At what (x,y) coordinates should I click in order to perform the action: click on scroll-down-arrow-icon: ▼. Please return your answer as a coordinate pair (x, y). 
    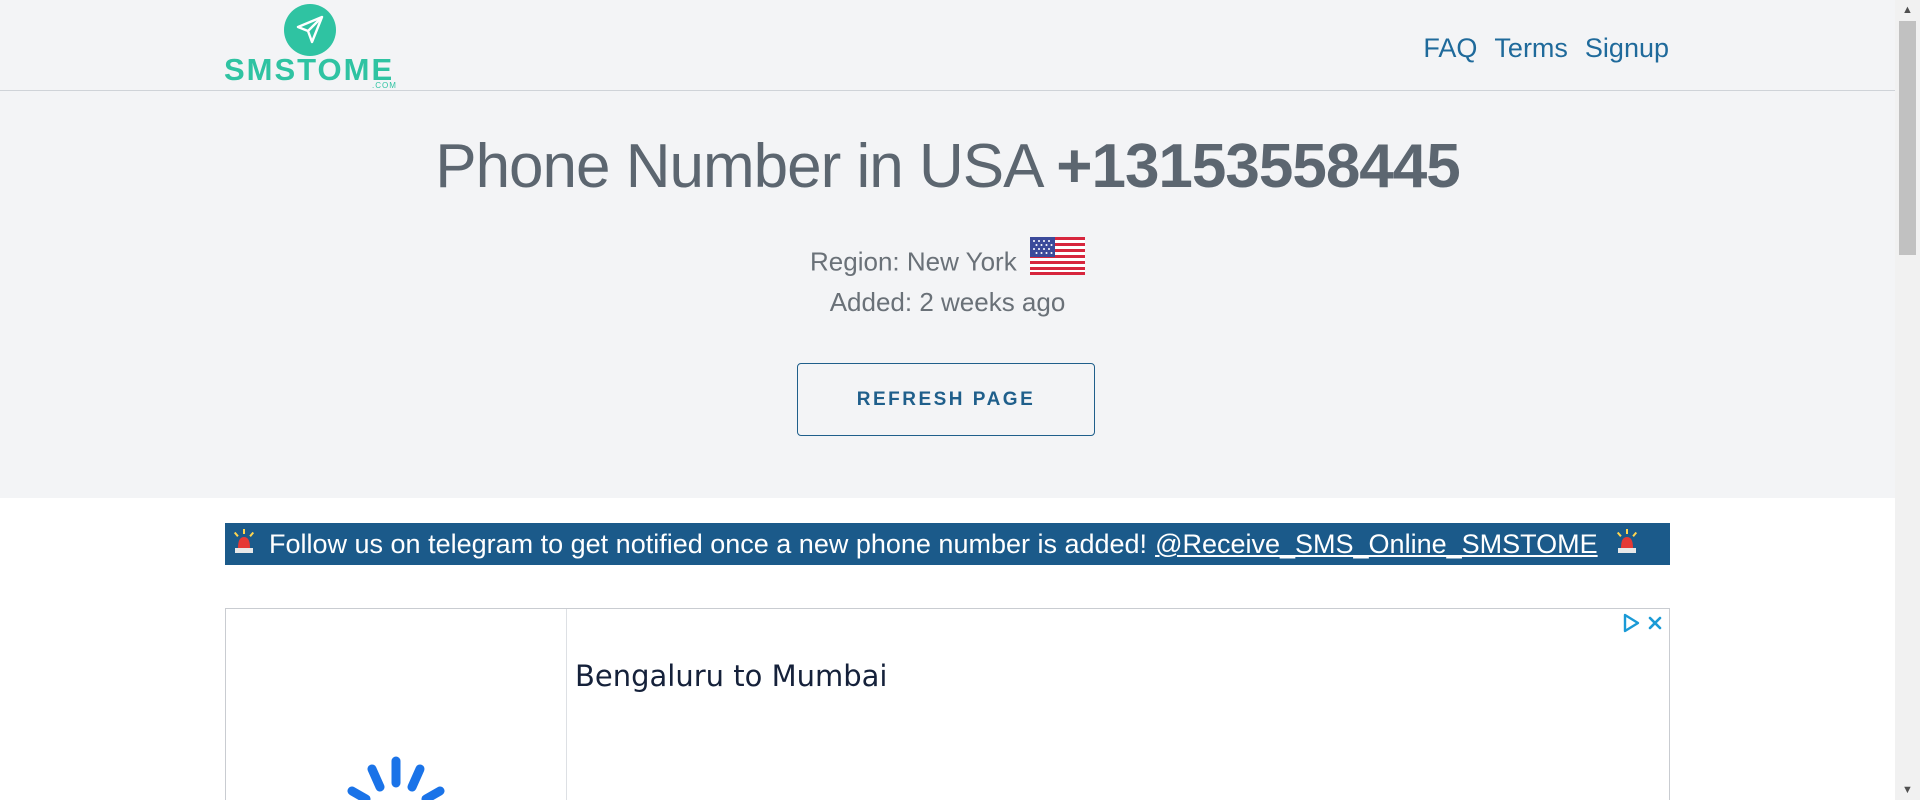
    Looking at the image, I should click on (1907, 790).